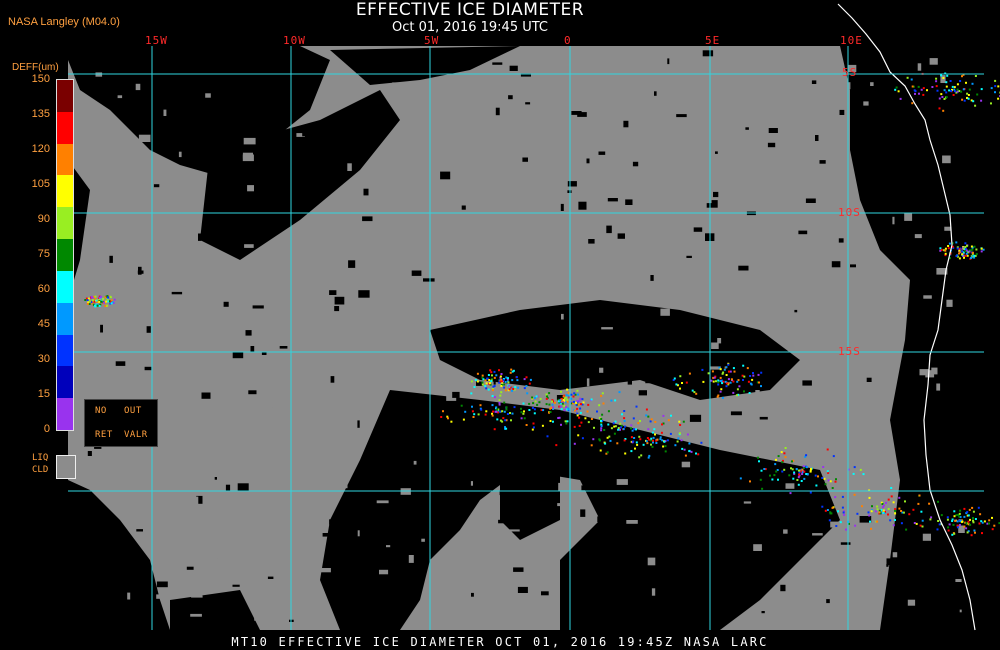  I want to click on no-retrieval-legend: NO OUT RET VALR, so click(121, 423).